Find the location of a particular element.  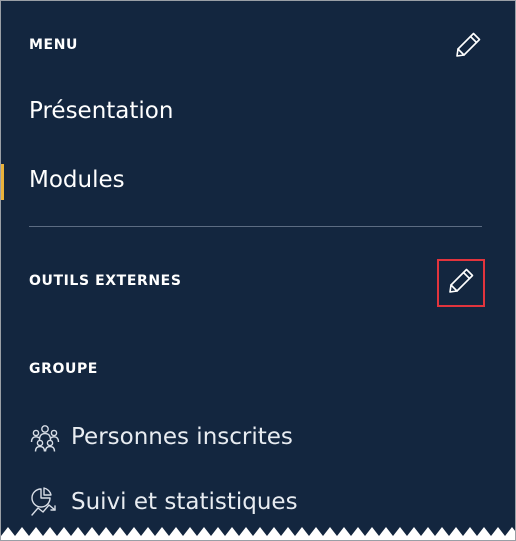

group-section-title: GROUPE is located at coordinates (63, 369).